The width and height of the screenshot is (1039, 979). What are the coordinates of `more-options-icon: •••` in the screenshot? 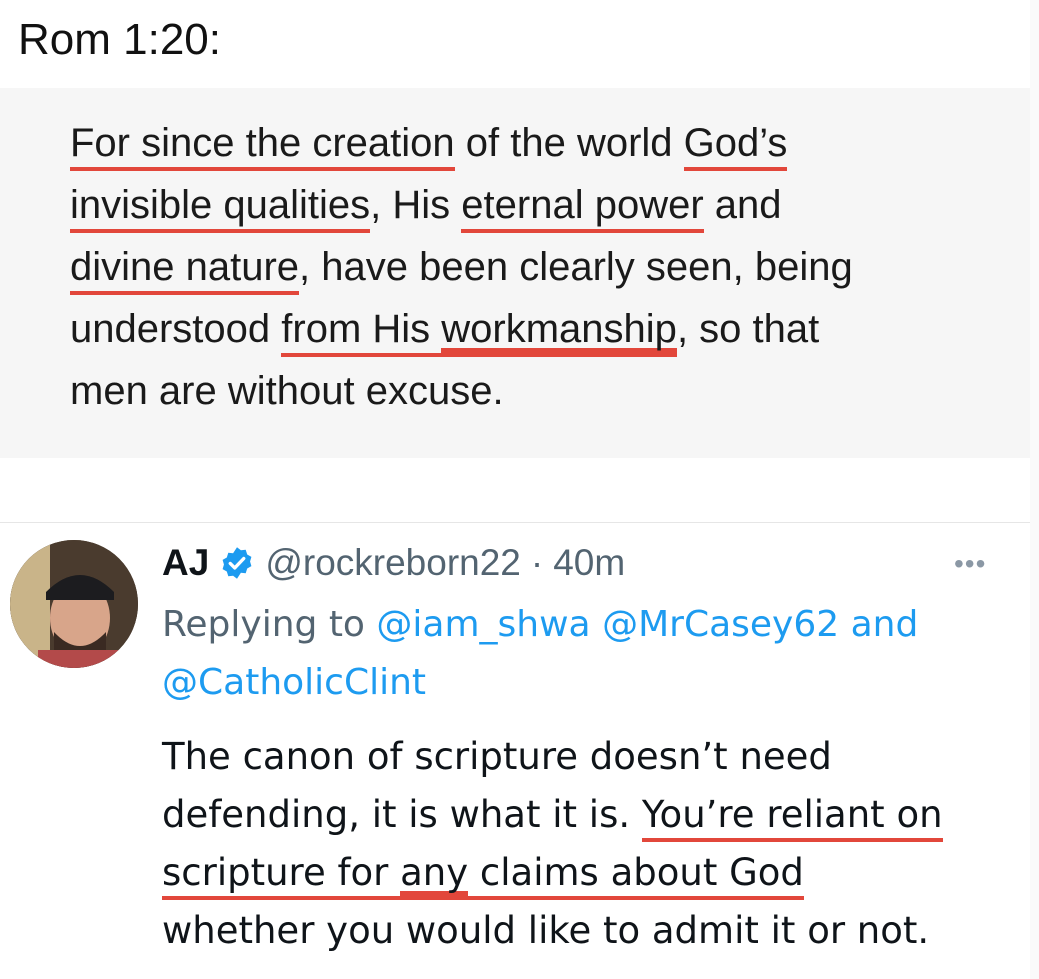 It's located at (970, 564).